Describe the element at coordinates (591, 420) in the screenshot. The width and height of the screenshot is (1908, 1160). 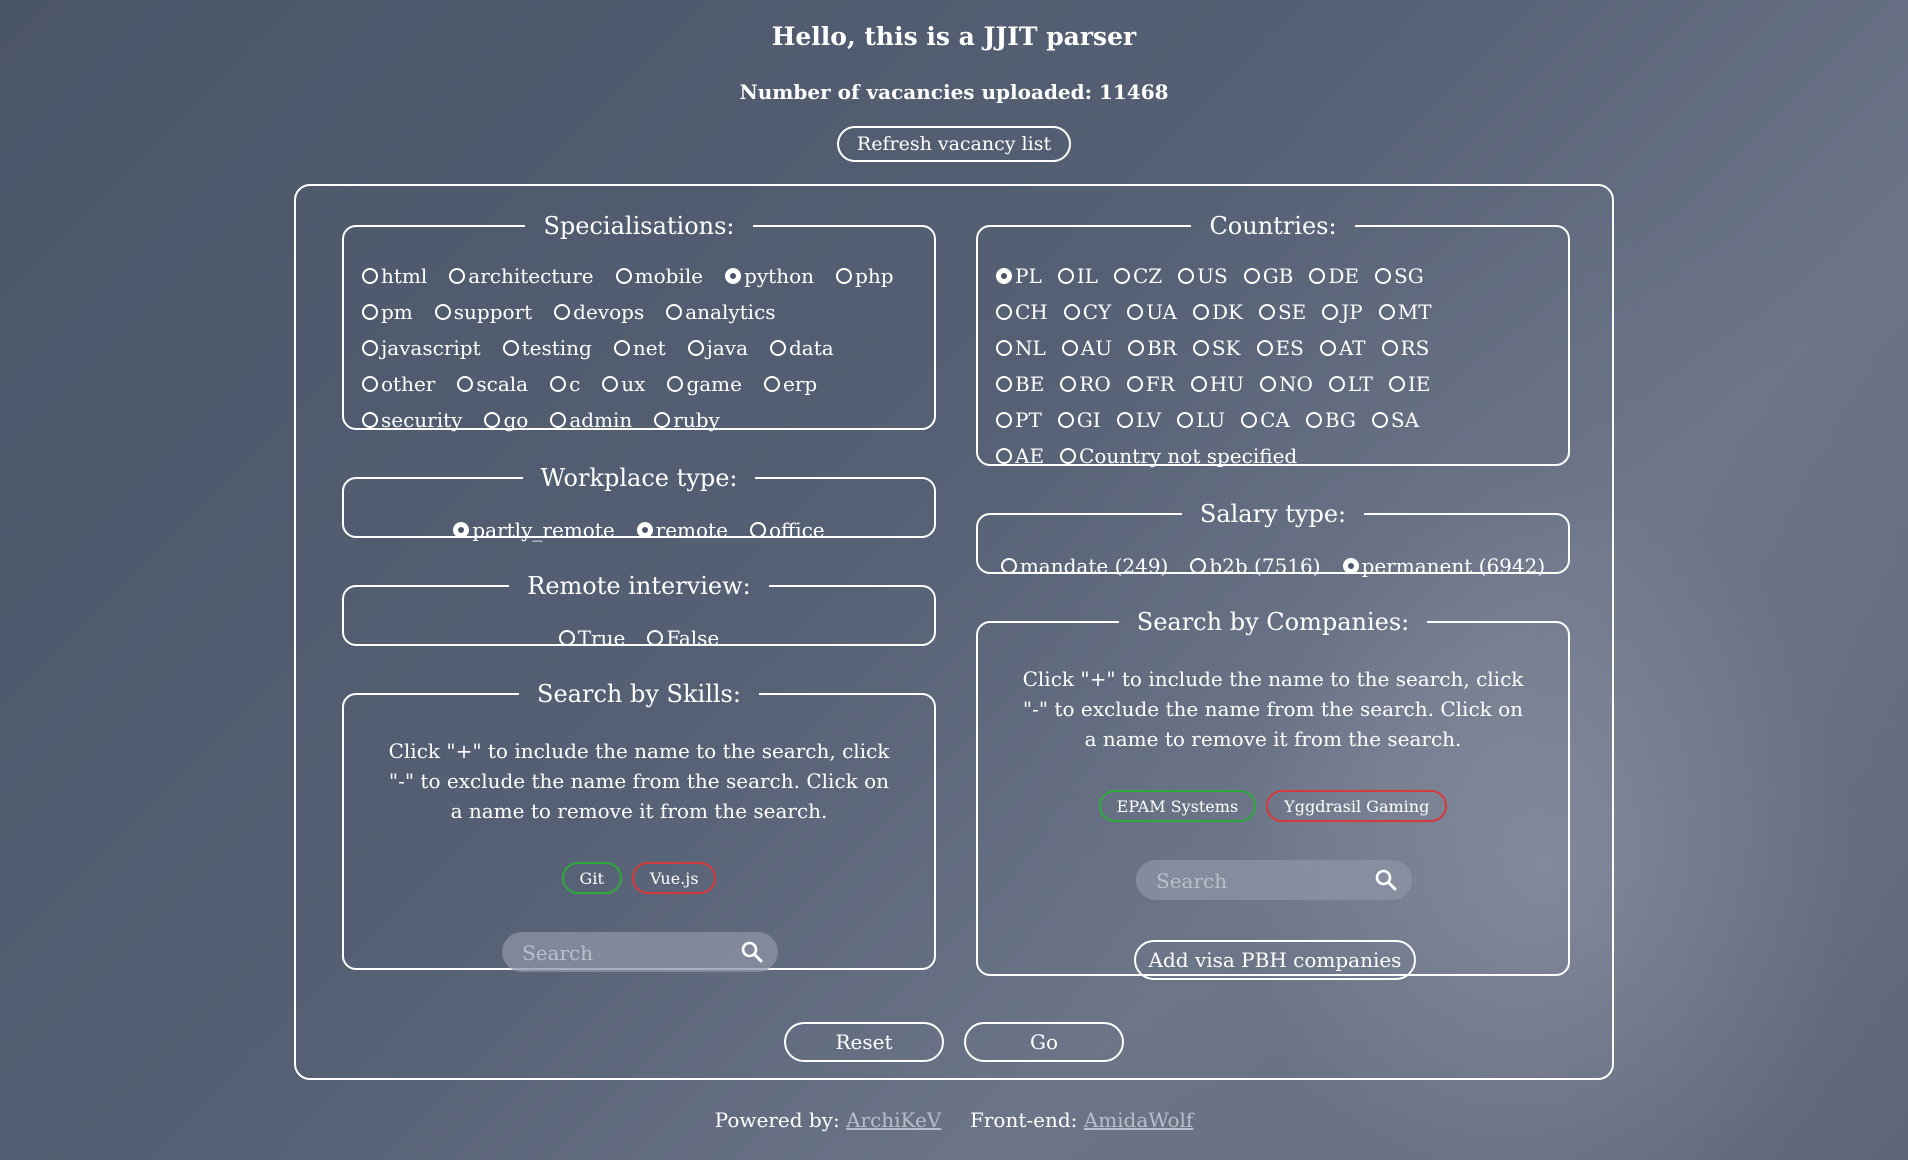
I see `specialisation-option-admin: admin` at that location.